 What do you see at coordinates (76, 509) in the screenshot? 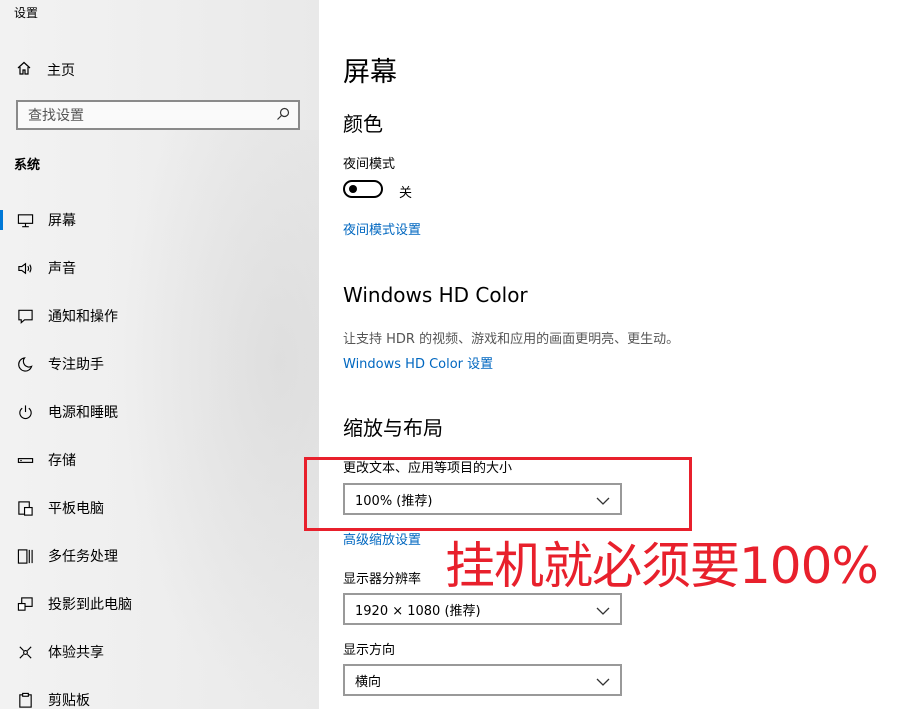
I see `sidebar-item-label: 平板电脑` at bounding box center [76, 509].